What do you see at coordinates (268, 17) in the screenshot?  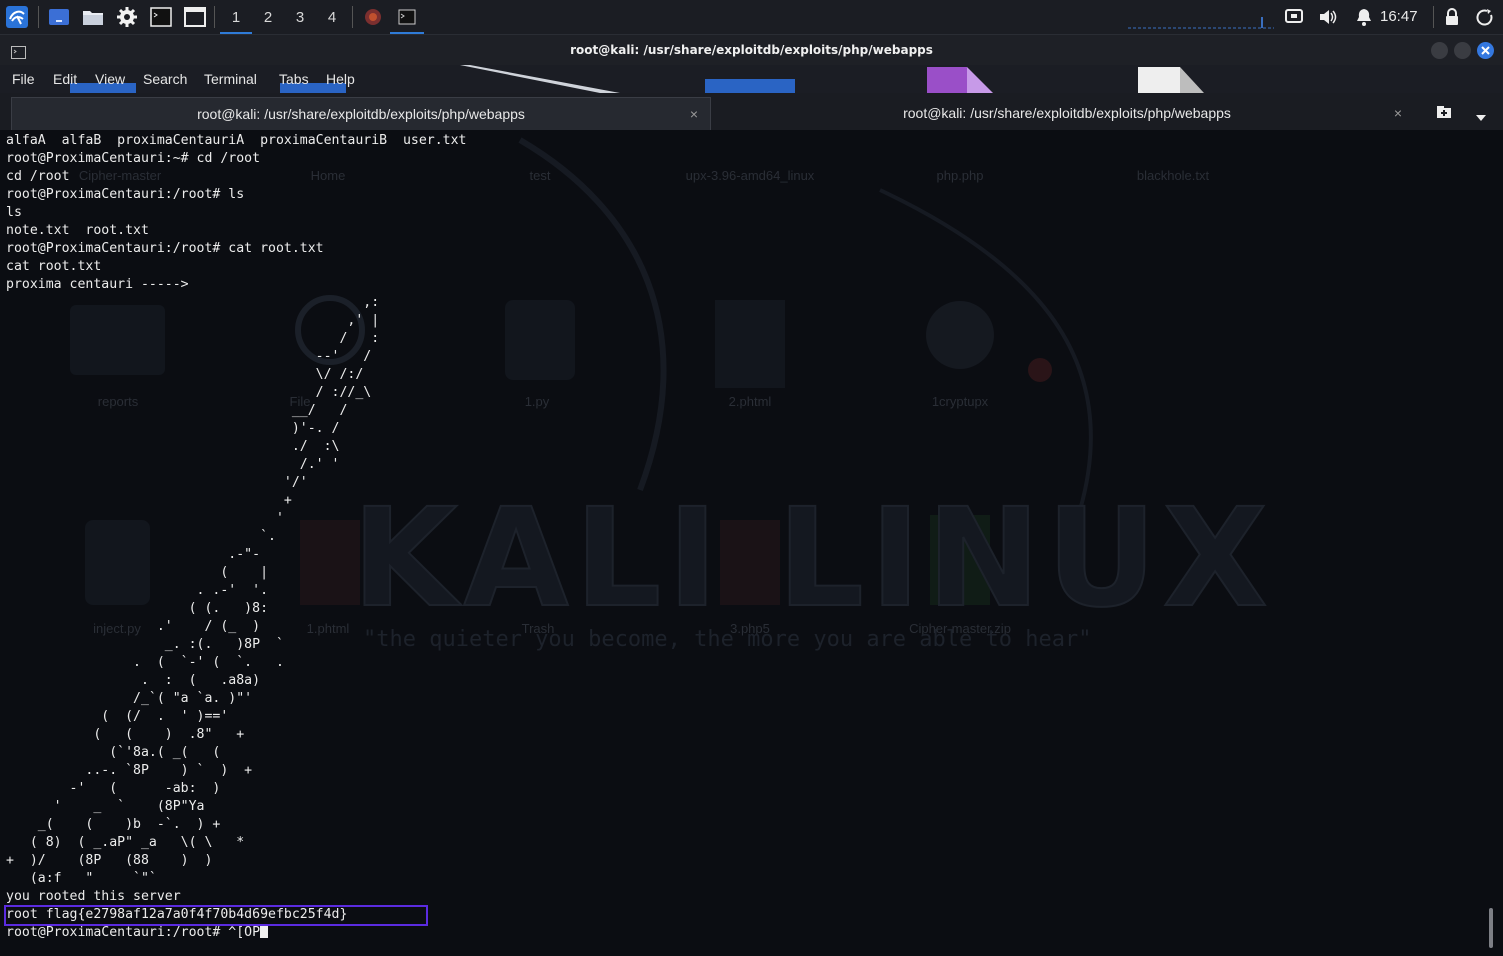 I see `workspace-2: 2` at bounding box center [268, 17].